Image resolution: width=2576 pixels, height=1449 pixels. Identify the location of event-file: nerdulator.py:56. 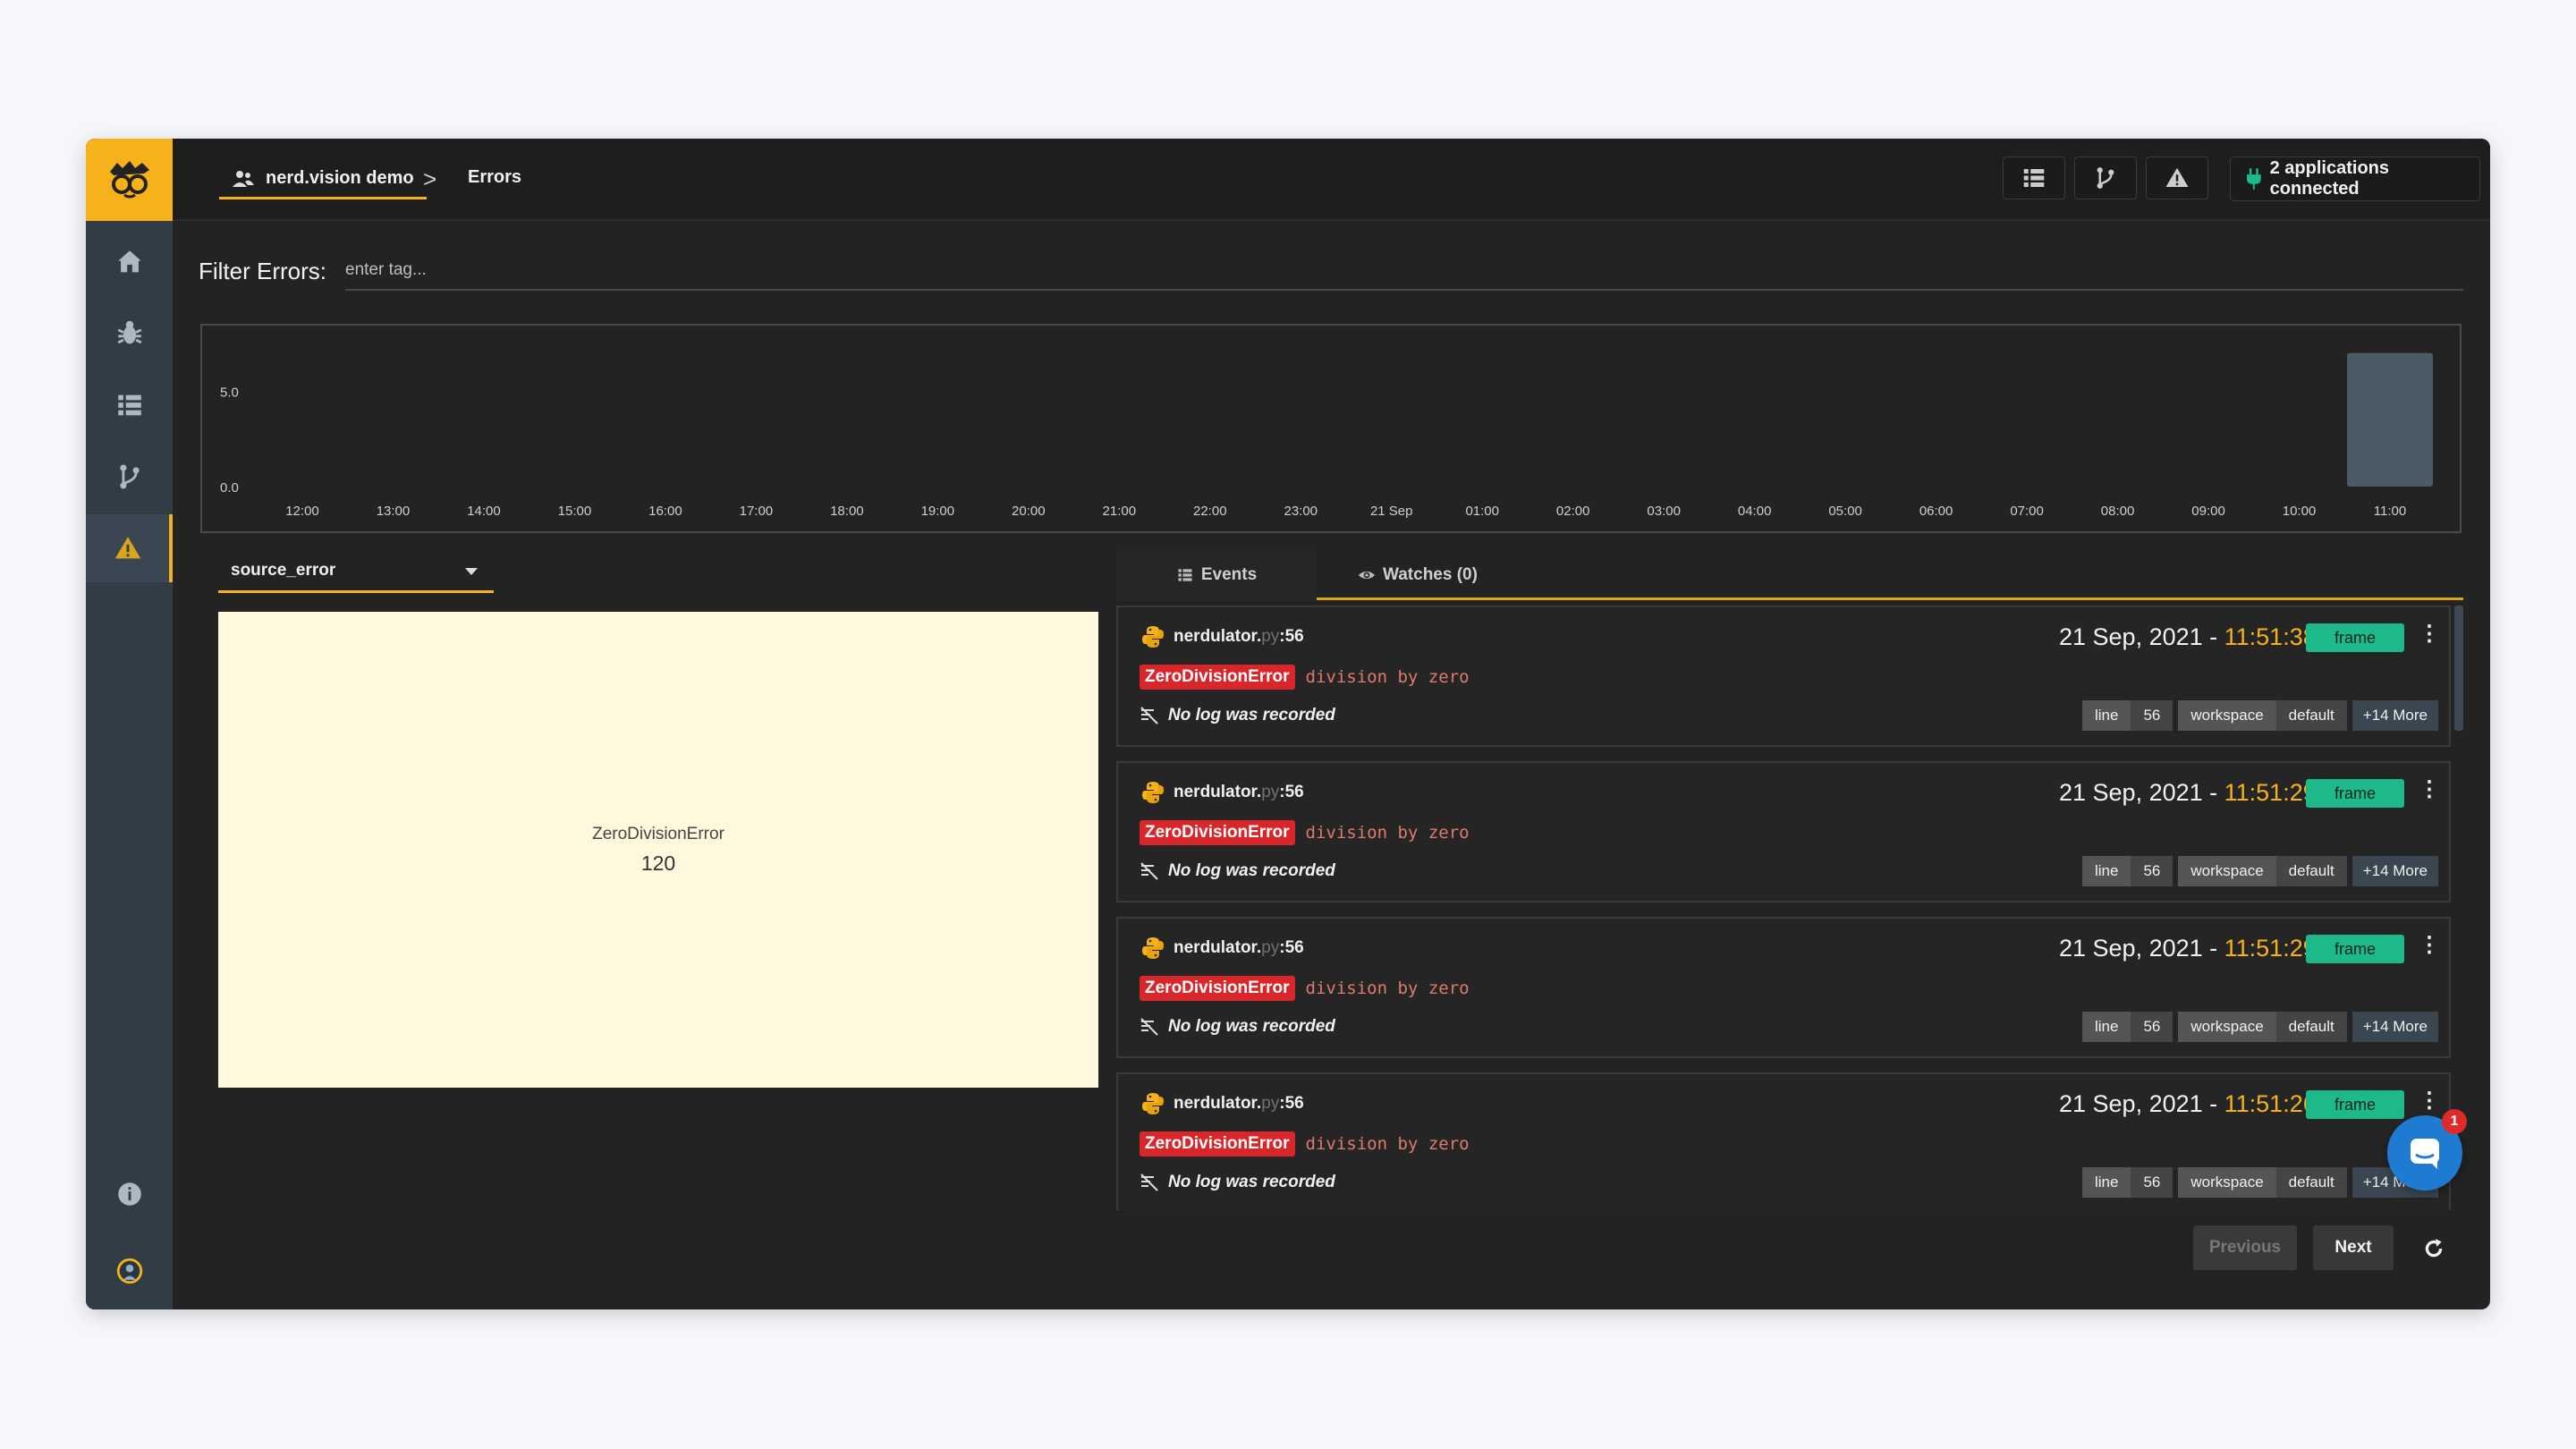
(1222, 948).